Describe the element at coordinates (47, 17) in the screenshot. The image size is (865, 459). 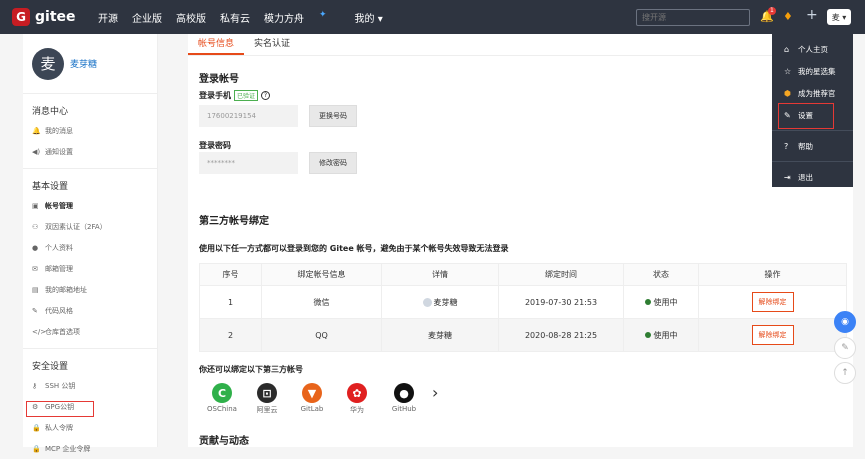
I see `gitee-logo: Ggitee` at that location.